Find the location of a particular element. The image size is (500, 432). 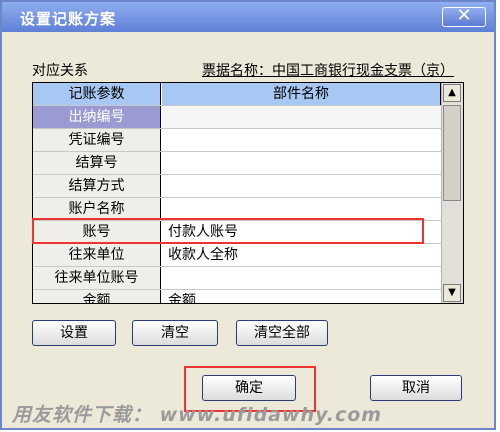

header-param: 记账参数 is located at coordinates (97, 94).